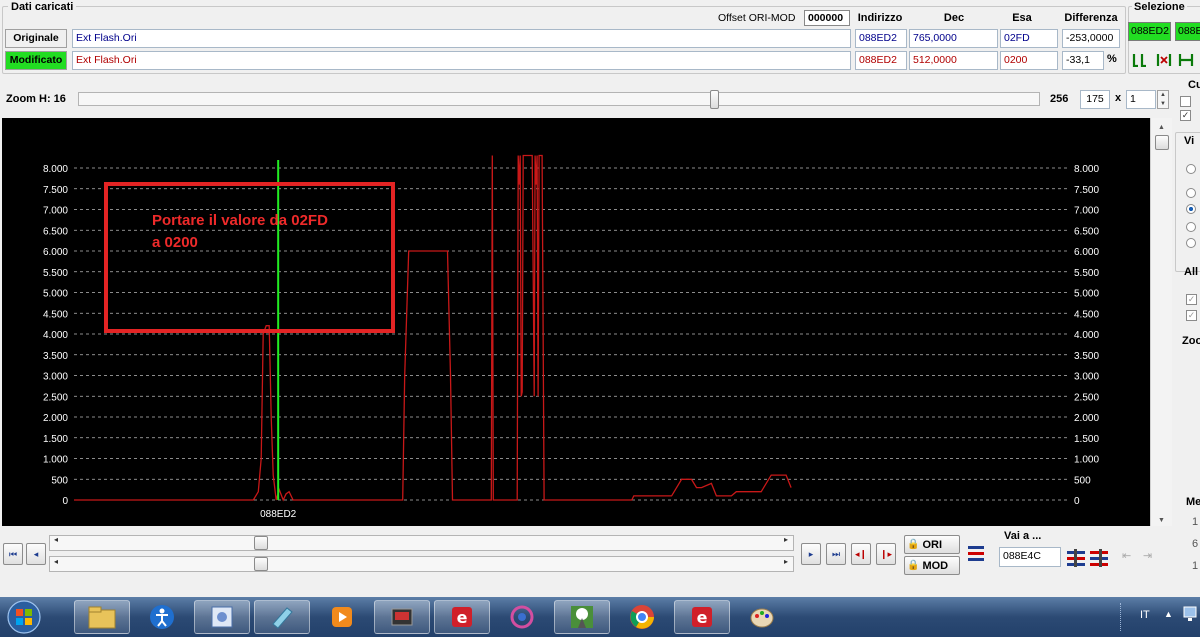  What do you see at coordinates (1159, 7) in the screenshot?
I see `selection-title: Selezione` at bounding box center [1159, 7].